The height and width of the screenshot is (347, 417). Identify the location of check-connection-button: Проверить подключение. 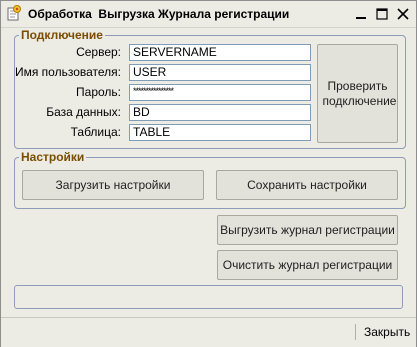
(357, 93).